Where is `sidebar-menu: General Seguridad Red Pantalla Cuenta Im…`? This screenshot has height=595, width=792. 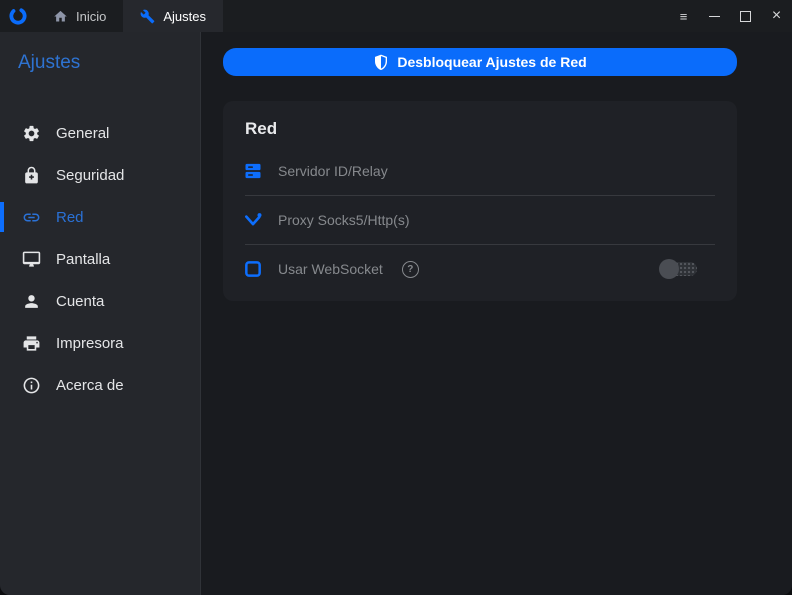
sidebar-menu: General Seguridad Red Pantalla Cuenta Im… is located at coordinates (100, 259).